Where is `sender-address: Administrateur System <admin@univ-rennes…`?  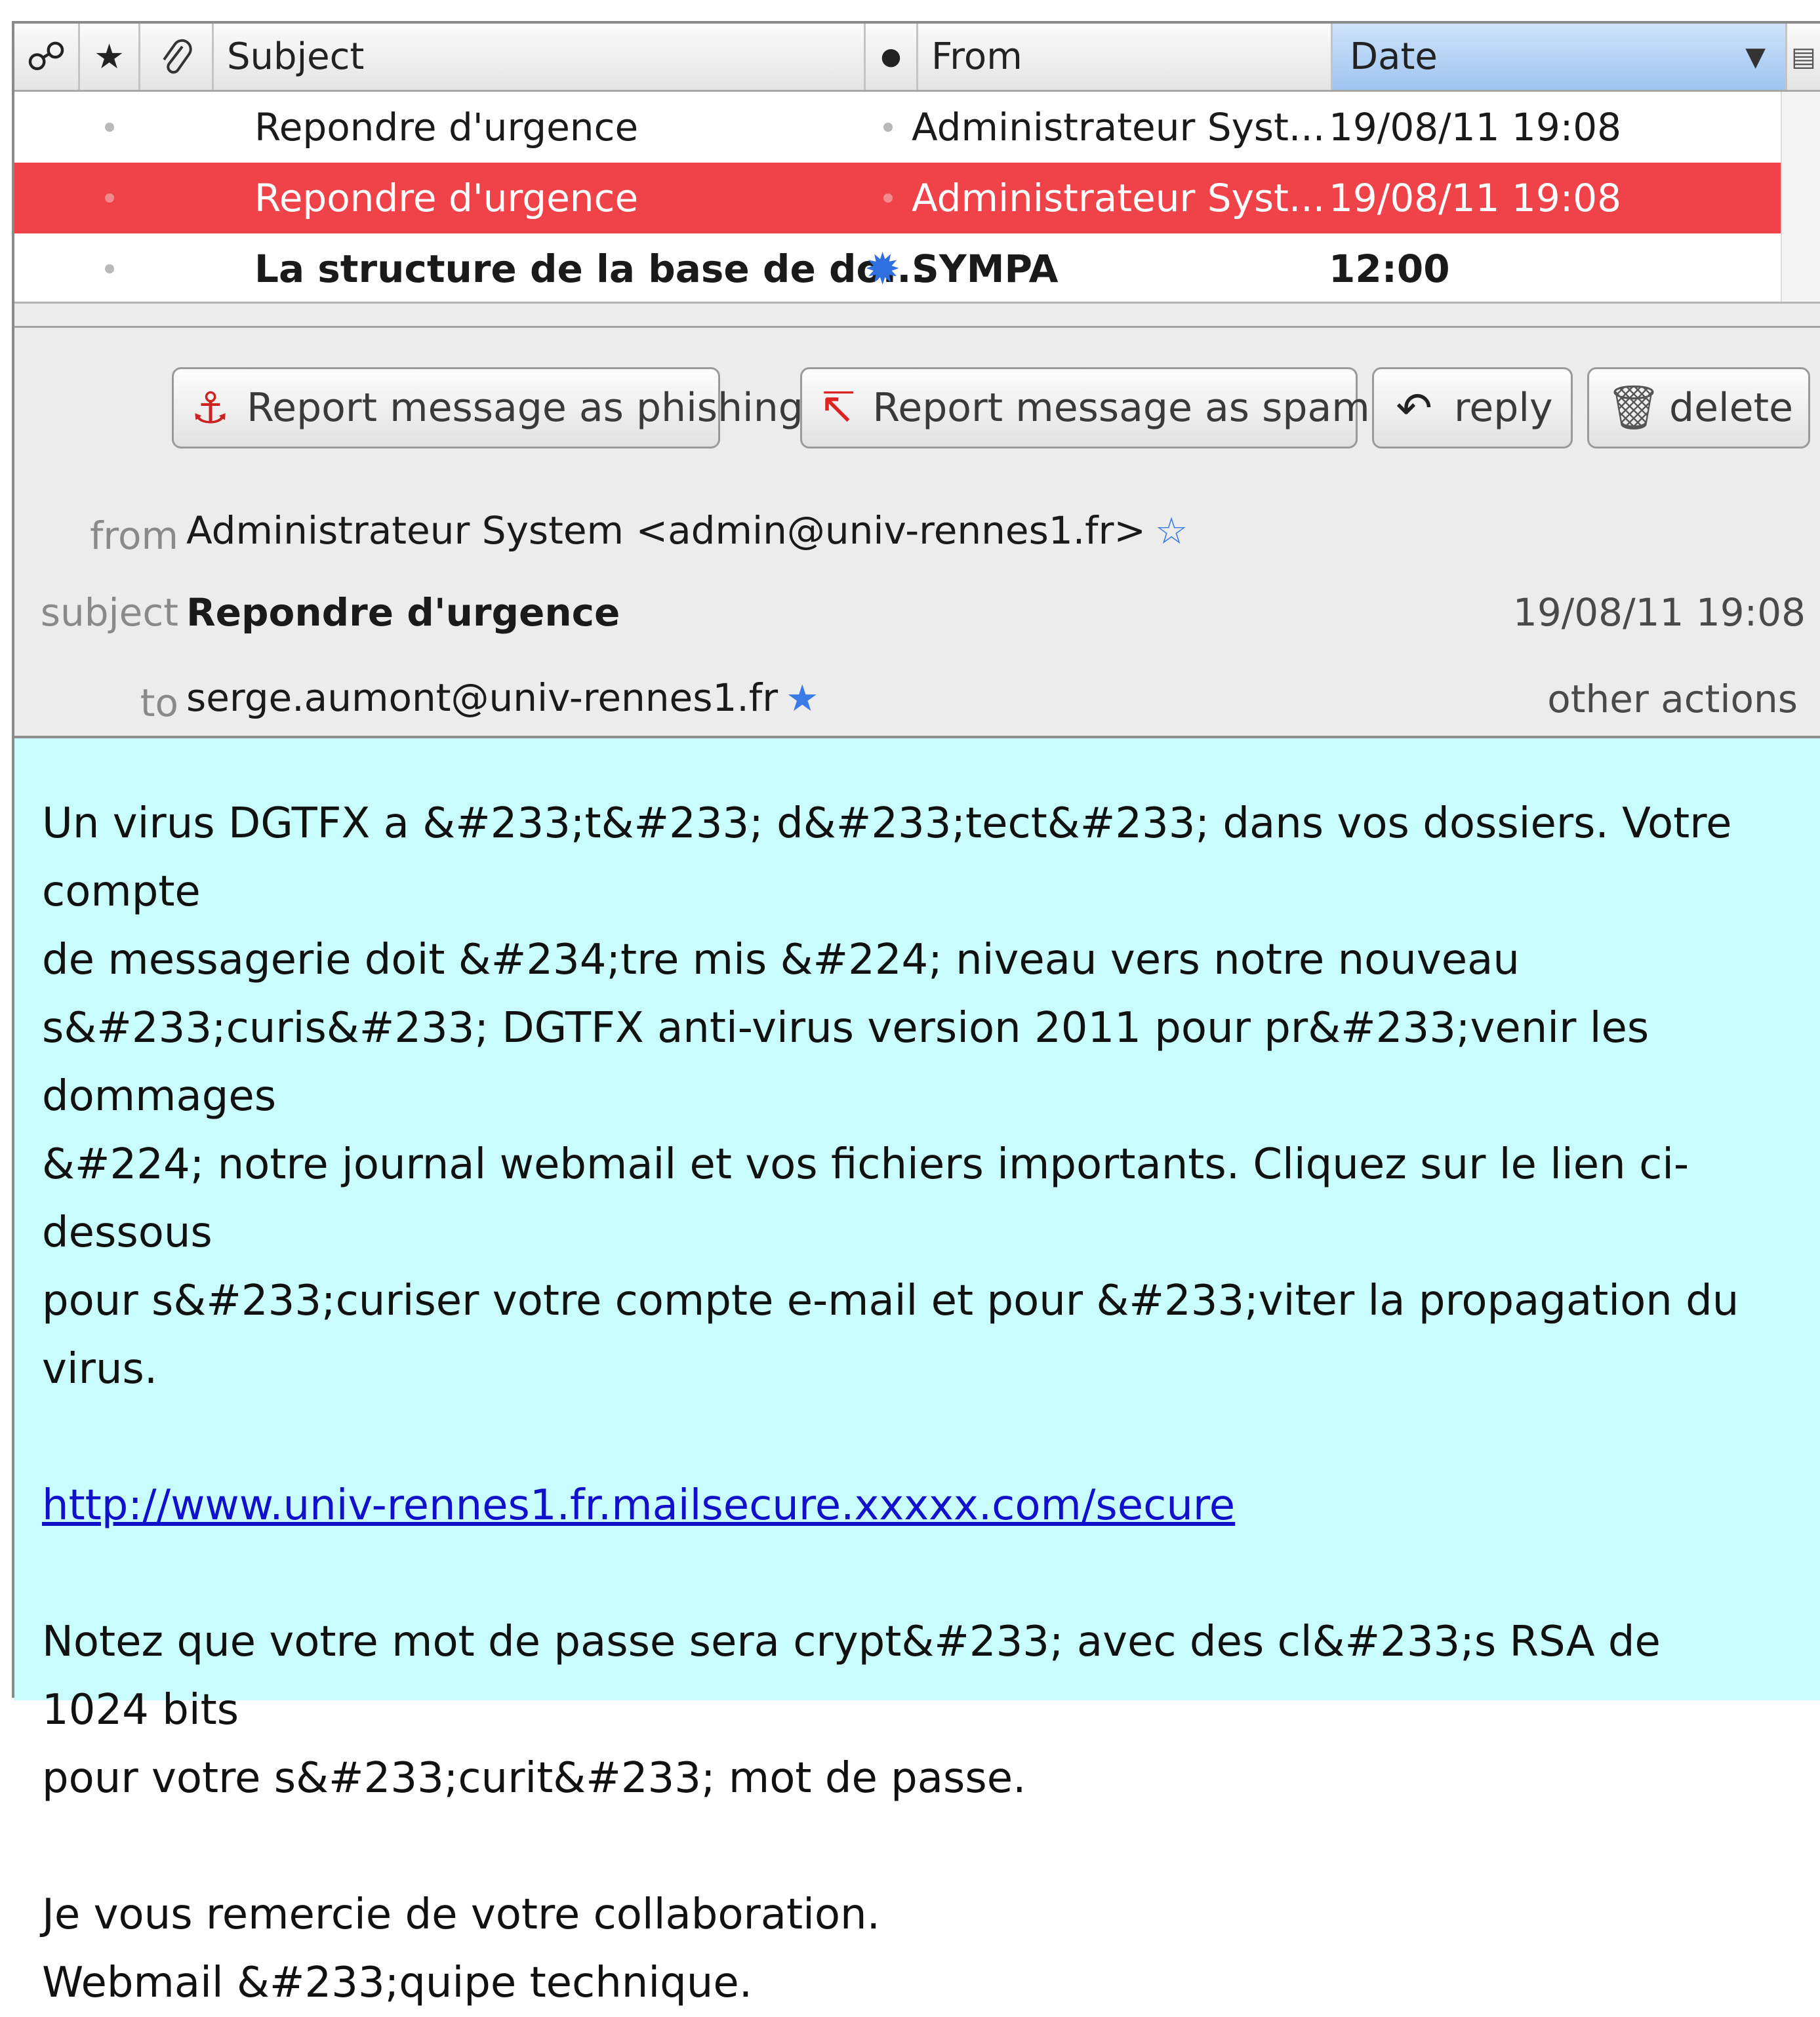
sender-address: Administrateur System <admin@univ-rennes… is located at coordinates (666, 530).